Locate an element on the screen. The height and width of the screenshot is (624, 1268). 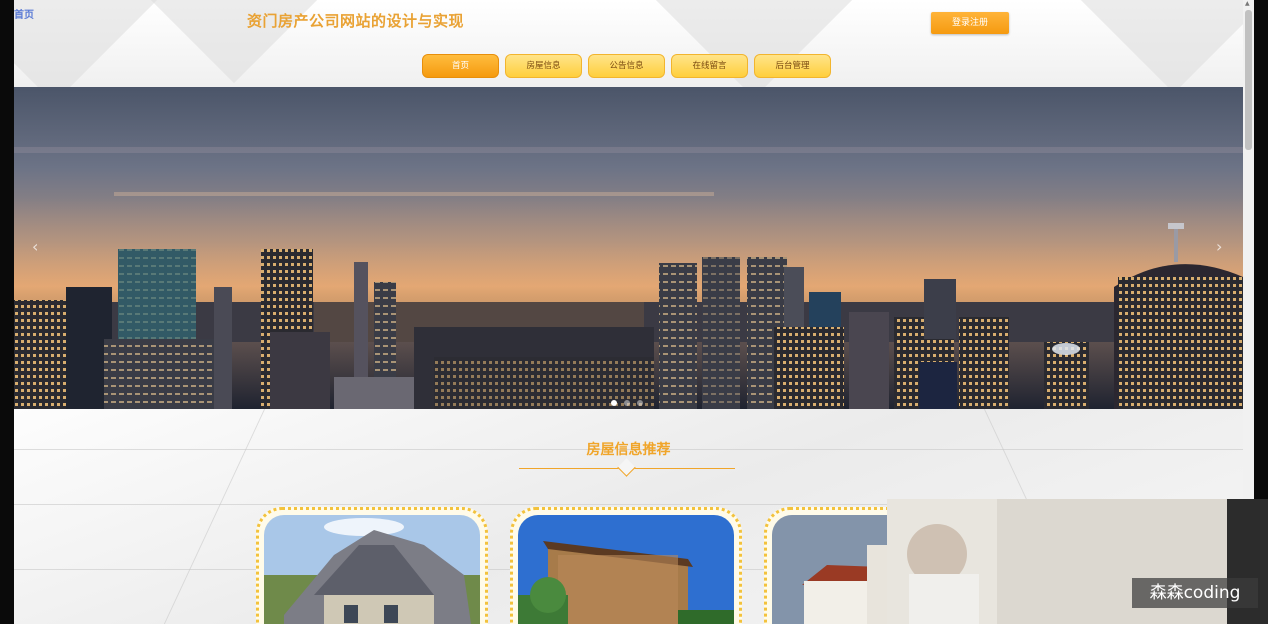
watermark-label: 森森coding is located at coordinates (1195, 593).